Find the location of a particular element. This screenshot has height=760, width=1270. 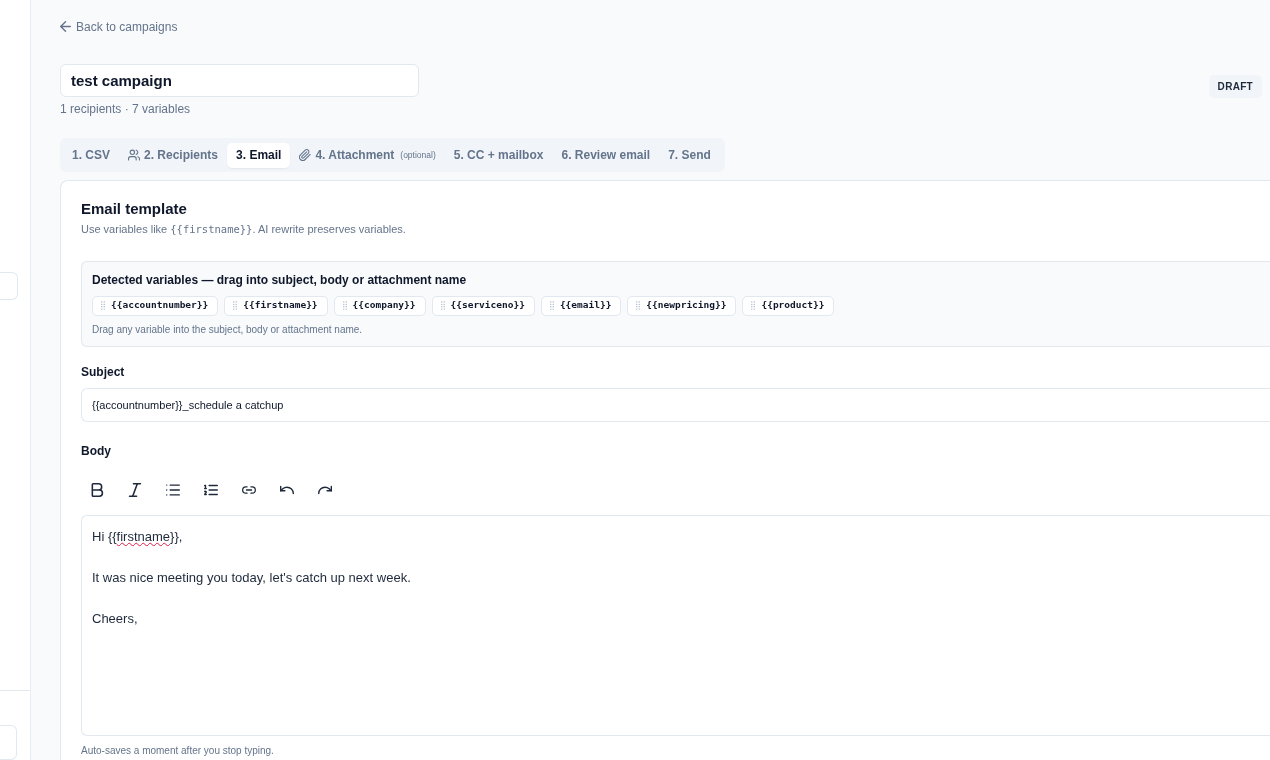

step-tab: 4. Attachment (optional) is located at coordinates (367, 155).